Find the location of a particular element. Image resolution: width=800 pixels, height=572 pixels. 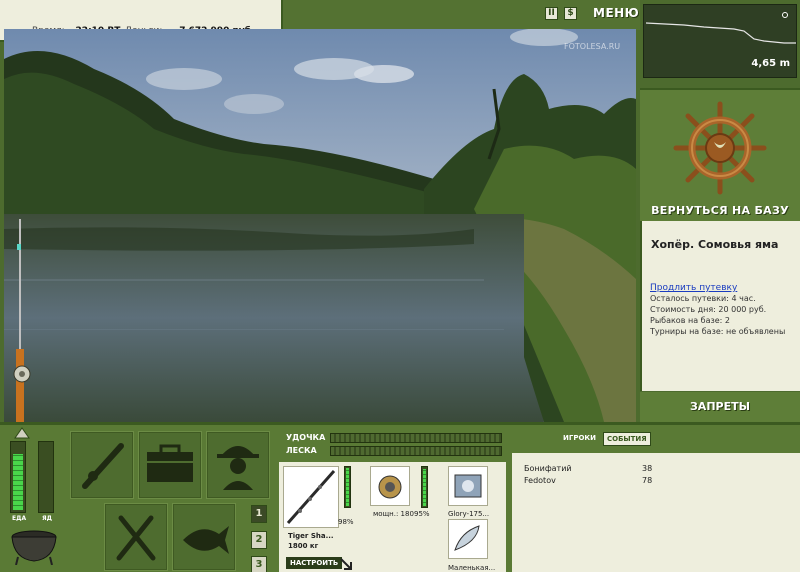

player-name: Бонифатий is located at coordinates (548, 468).